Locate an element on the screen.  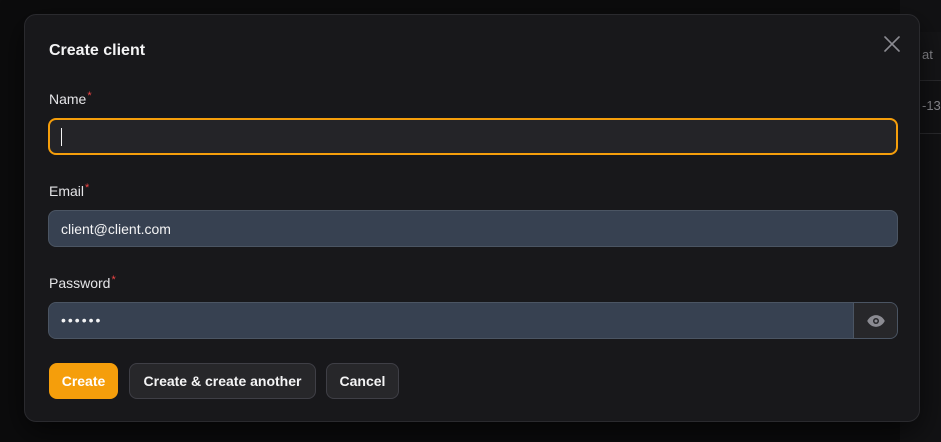
eye-icon is located at coordinates (876, 320).